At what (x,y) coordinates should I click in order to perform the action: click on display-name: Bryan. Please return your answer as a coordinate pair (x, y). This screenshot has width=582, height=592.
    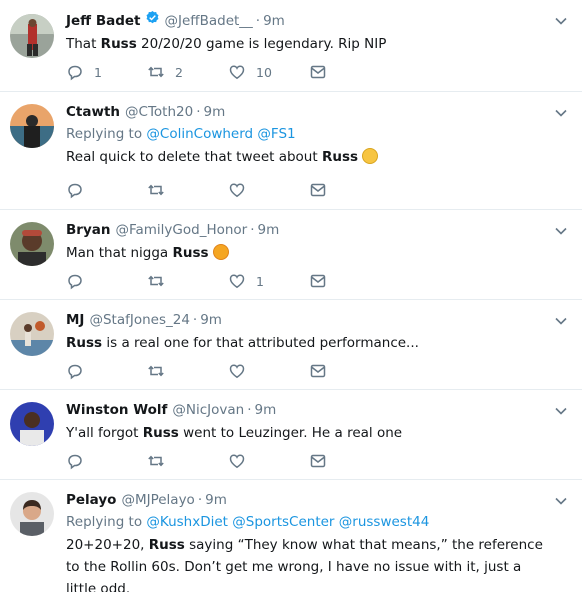
    Looking at the image, I should click on (88, 230).